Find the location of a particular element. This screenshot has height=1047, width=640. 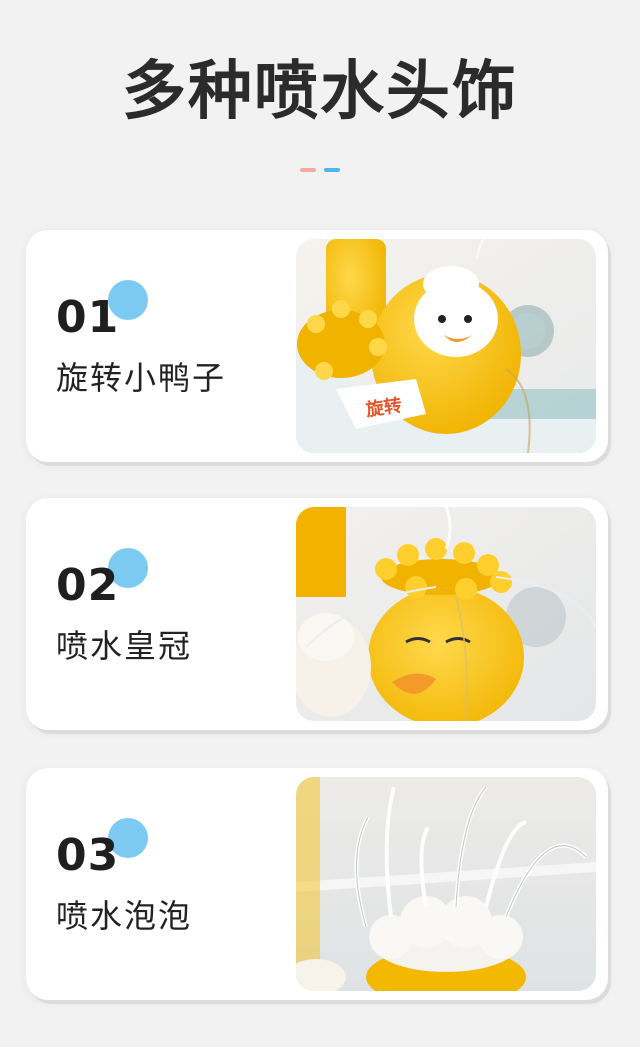

feature-number: 03 is located at coordinates (88, 855).